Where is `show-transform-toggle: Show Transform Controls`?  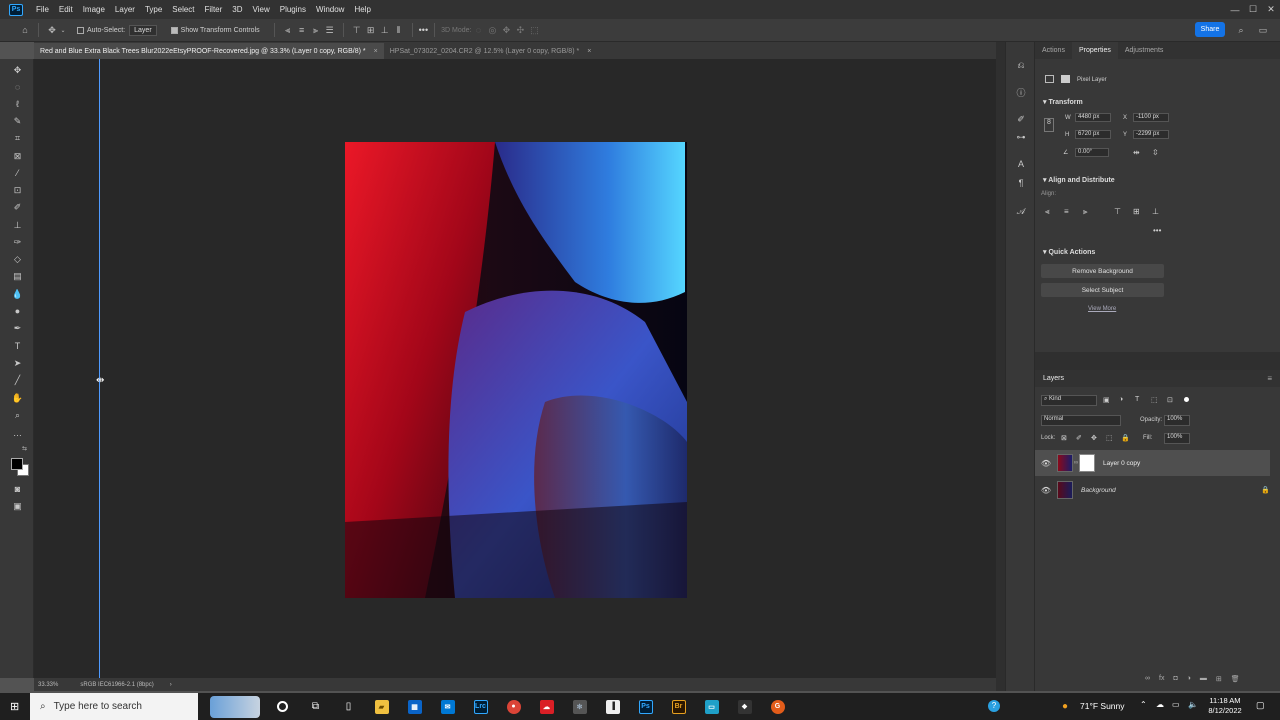
show-transform-toggle: Show Transform Controls is located at coordinates (215, 30).